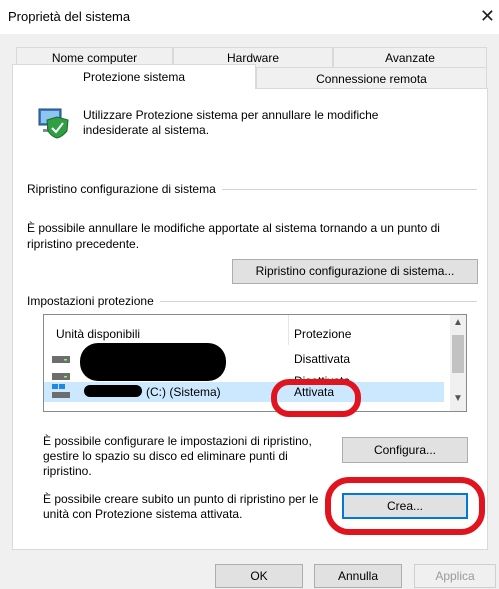  I want to click on tab-avanzate: Avanzate, so click(410, 57).